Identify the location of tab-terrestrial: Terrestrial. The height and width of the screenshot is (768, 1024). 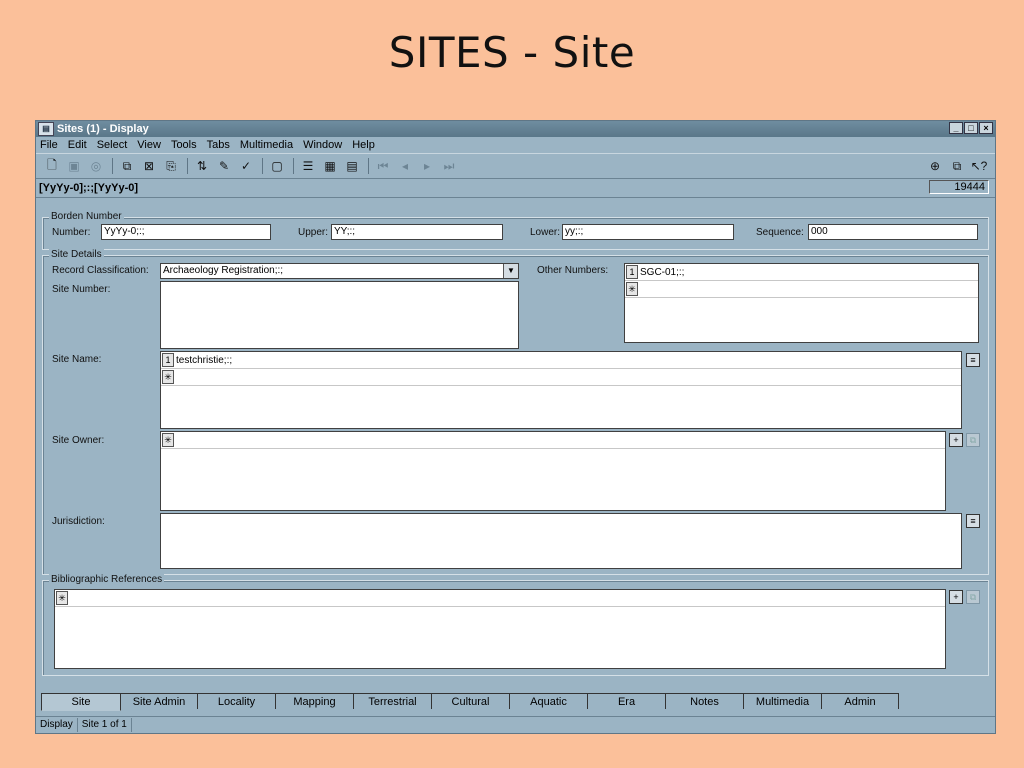
(392, 701).